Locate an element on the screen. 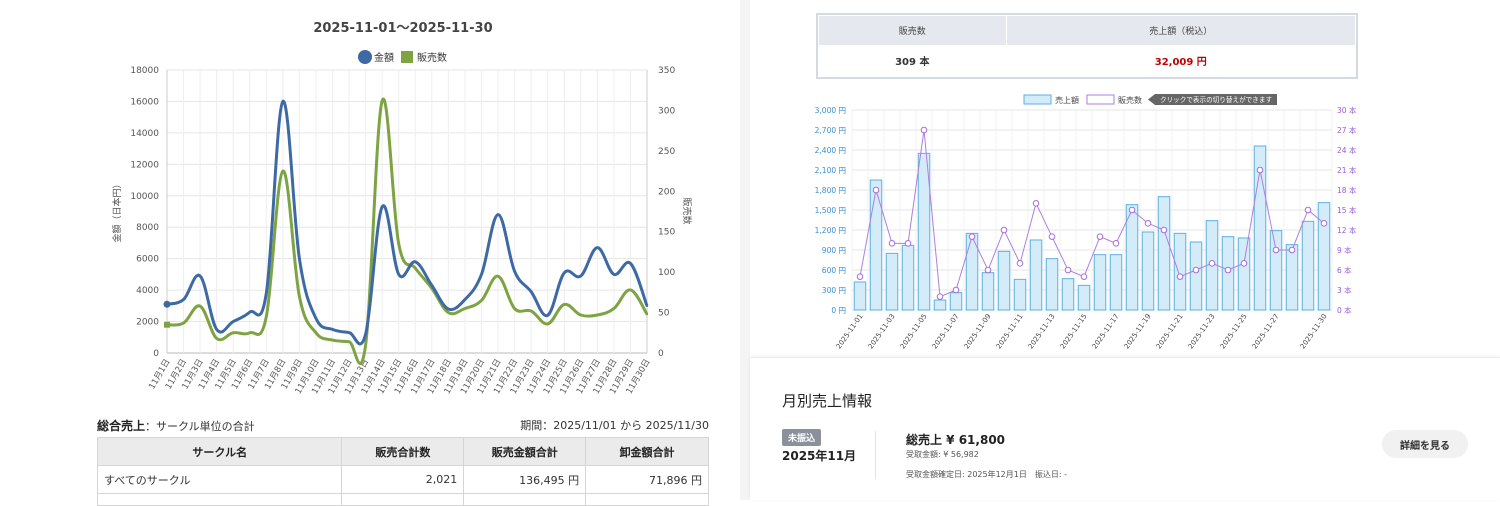 The image size is (1500, 506). y-tick-label: 2,100 円 is located at coordinates (830, 170).